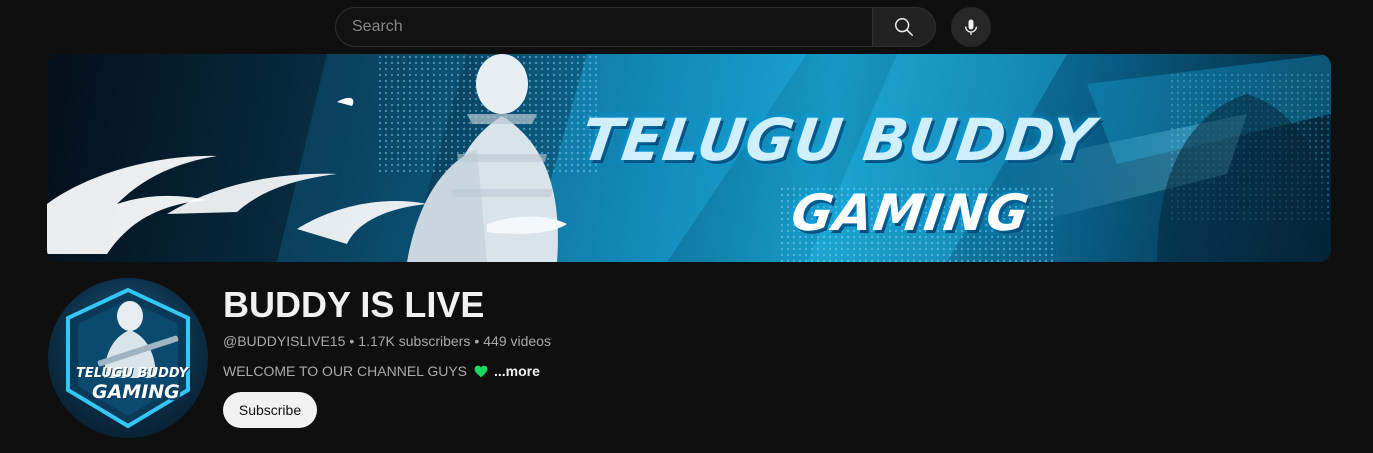 The width and height of the screenshot is (1373, 453). What do you see at coordinates (517, 371) in the screenshot?
I see `more-link: ...more` at bounding box center [517, 371].